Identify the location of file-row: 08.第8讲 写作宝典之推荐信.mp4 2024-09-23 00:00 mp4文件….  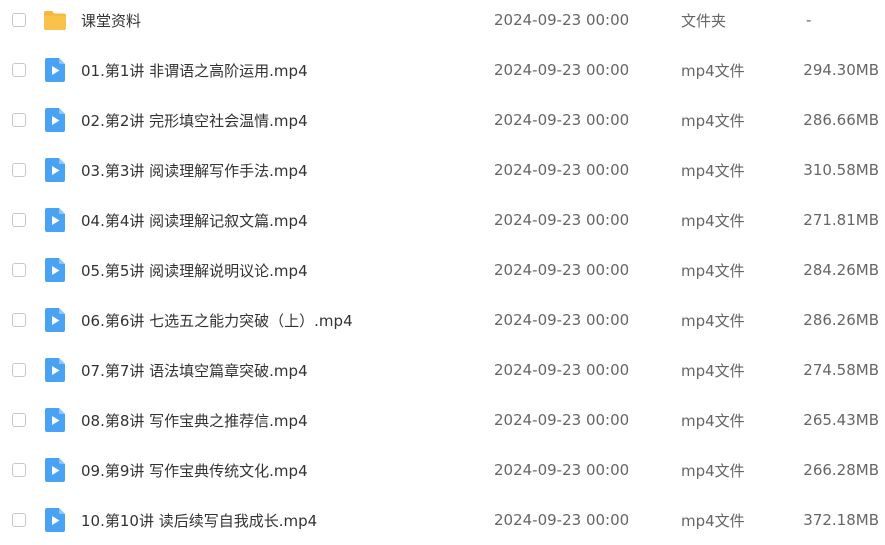
(442, 420).